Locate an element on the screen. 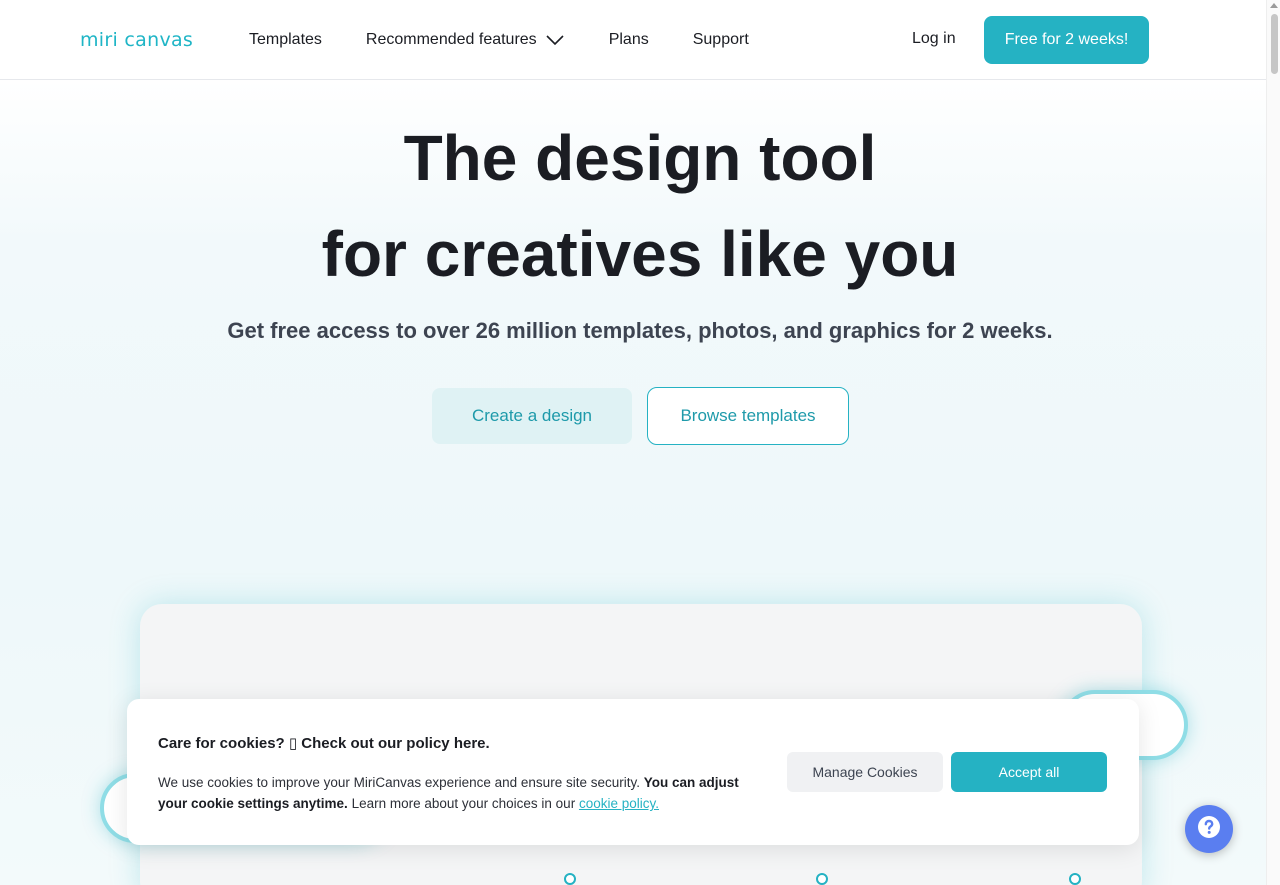 This screenshot has width=1280, height=885. login-link: Log in is located at coordinates (934, 39).